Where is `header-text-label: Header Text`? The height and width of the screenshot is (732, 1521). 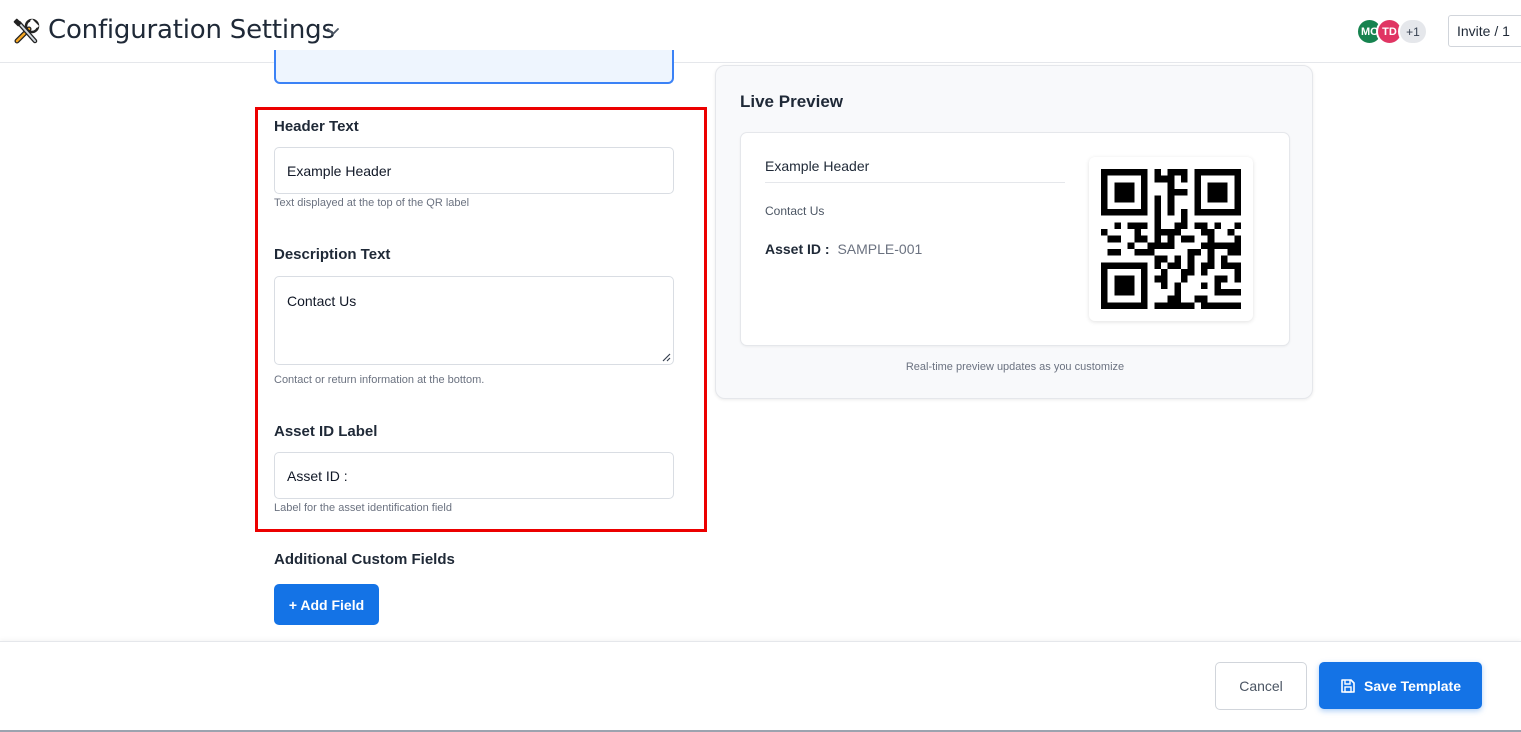 header-text-label: Header Text is located at coordinates (316, 126).